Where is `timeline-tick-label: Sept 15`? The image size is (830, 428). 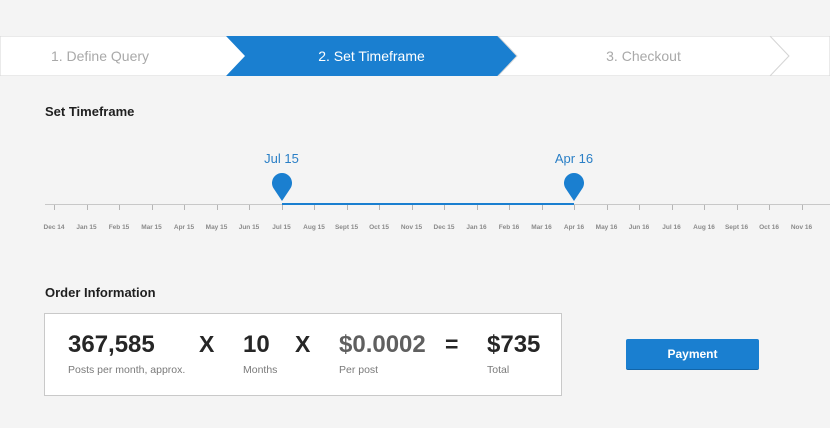 timeline-tick-label: Sept 15 is located at coordinates (346, 227).